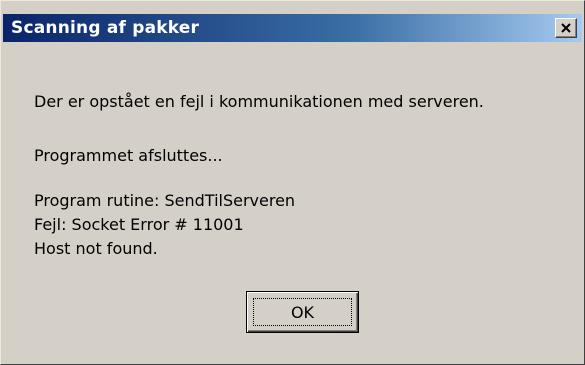  What do you see at coordinates (96, 248) in the screenshot?
I see `error-description: Host not found.` at bounding box center [96, 248].